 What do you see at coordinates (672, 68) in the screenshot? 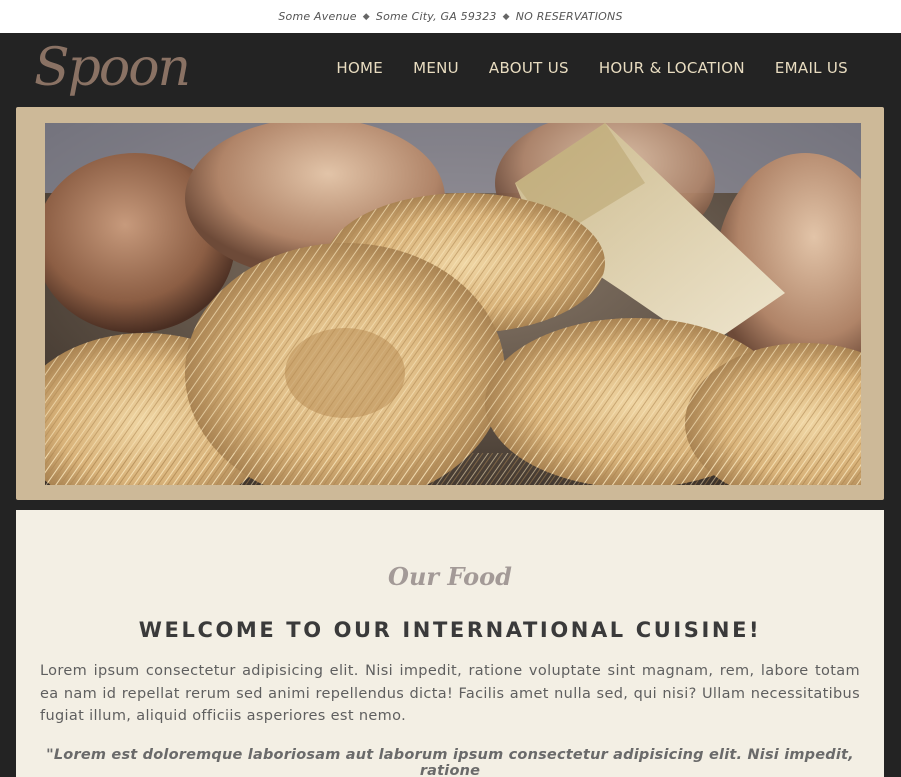
I see `nav-hour-location: HOUR & LOCATION` at bounding box center [672, 68].